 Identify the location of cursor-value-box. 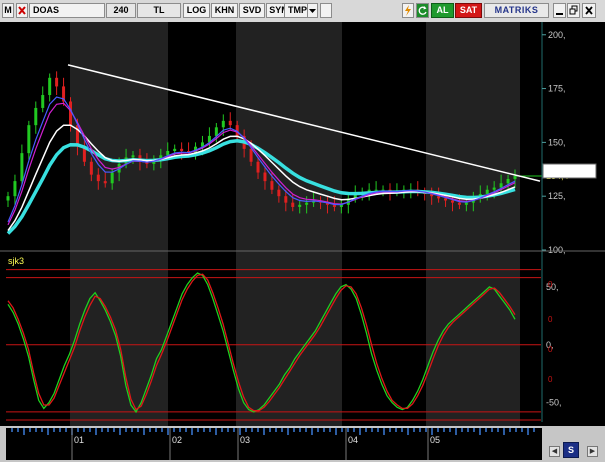
(569, 171).